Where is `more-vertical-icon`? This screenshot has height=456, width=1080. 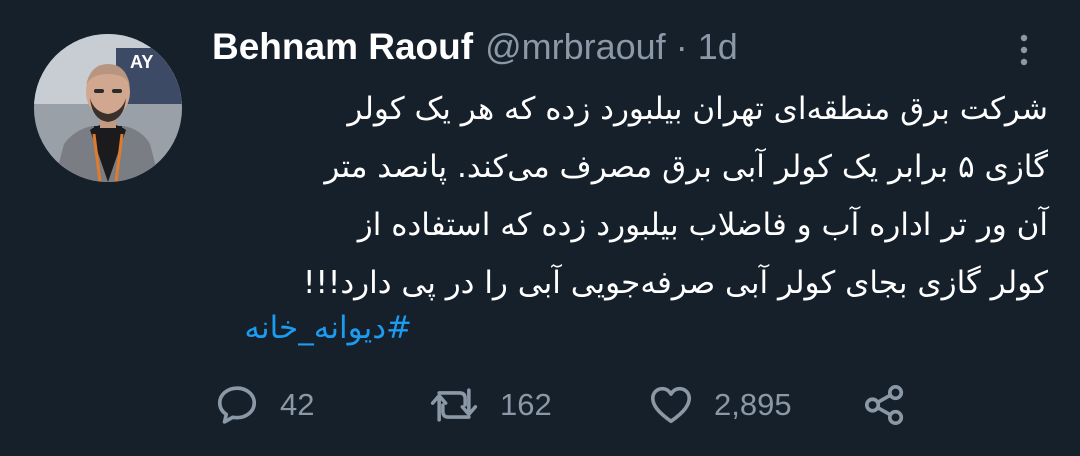
more-vertical-icon is located at coordinates (1024, 50).